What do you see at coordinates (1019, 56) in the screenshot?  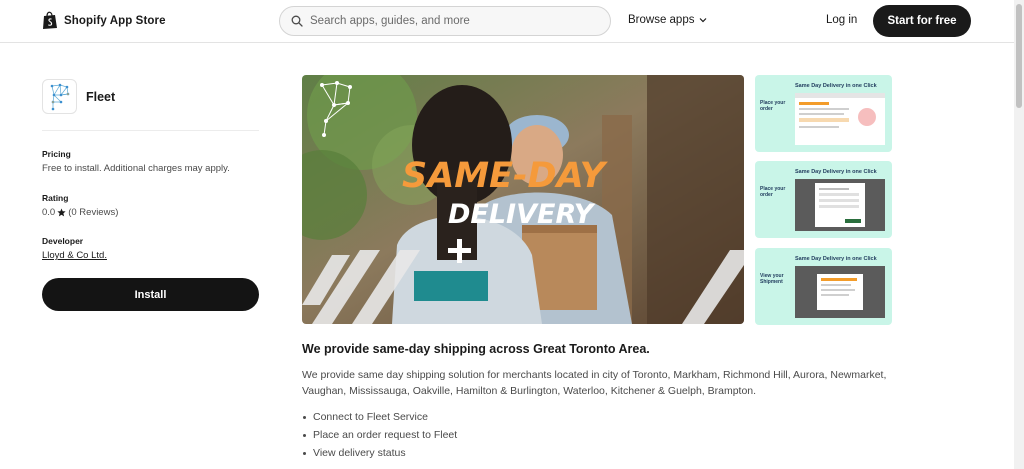 I see `scrollbar-thumb` at bounding box center [1019, 56].